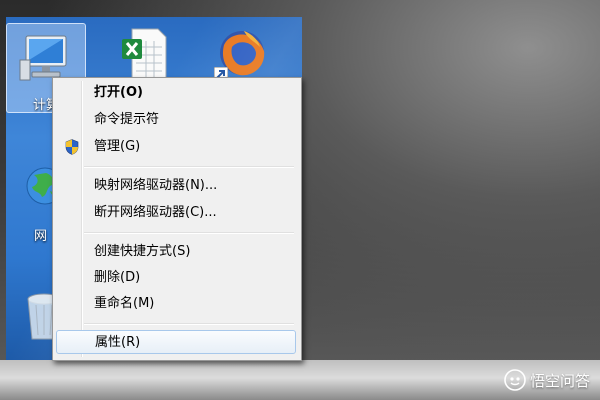 Image resolution: width=600 pixels, height=400 pixels. Describe the element at coordinates (176, 93) in the screenshot. I see `menu-item-open: 打开(O)` at that location.